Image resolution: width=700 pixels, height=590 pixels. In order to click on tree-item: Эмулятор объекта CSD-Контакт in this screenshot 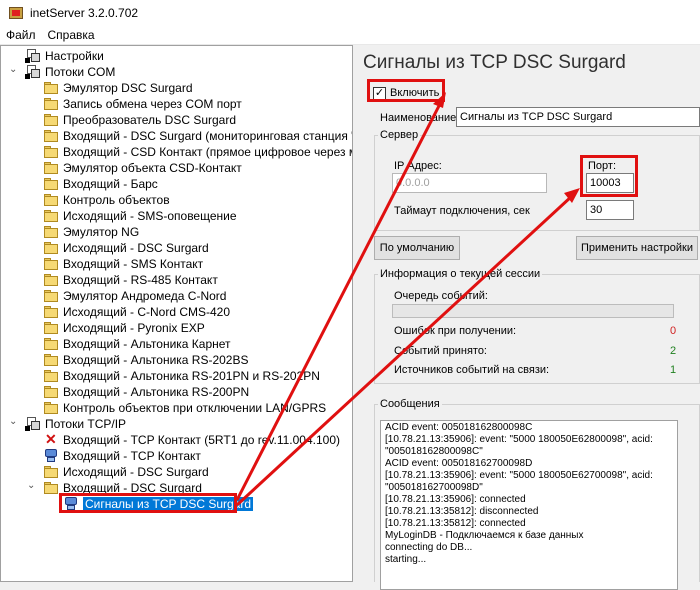, I will do `click(142, 168)`.